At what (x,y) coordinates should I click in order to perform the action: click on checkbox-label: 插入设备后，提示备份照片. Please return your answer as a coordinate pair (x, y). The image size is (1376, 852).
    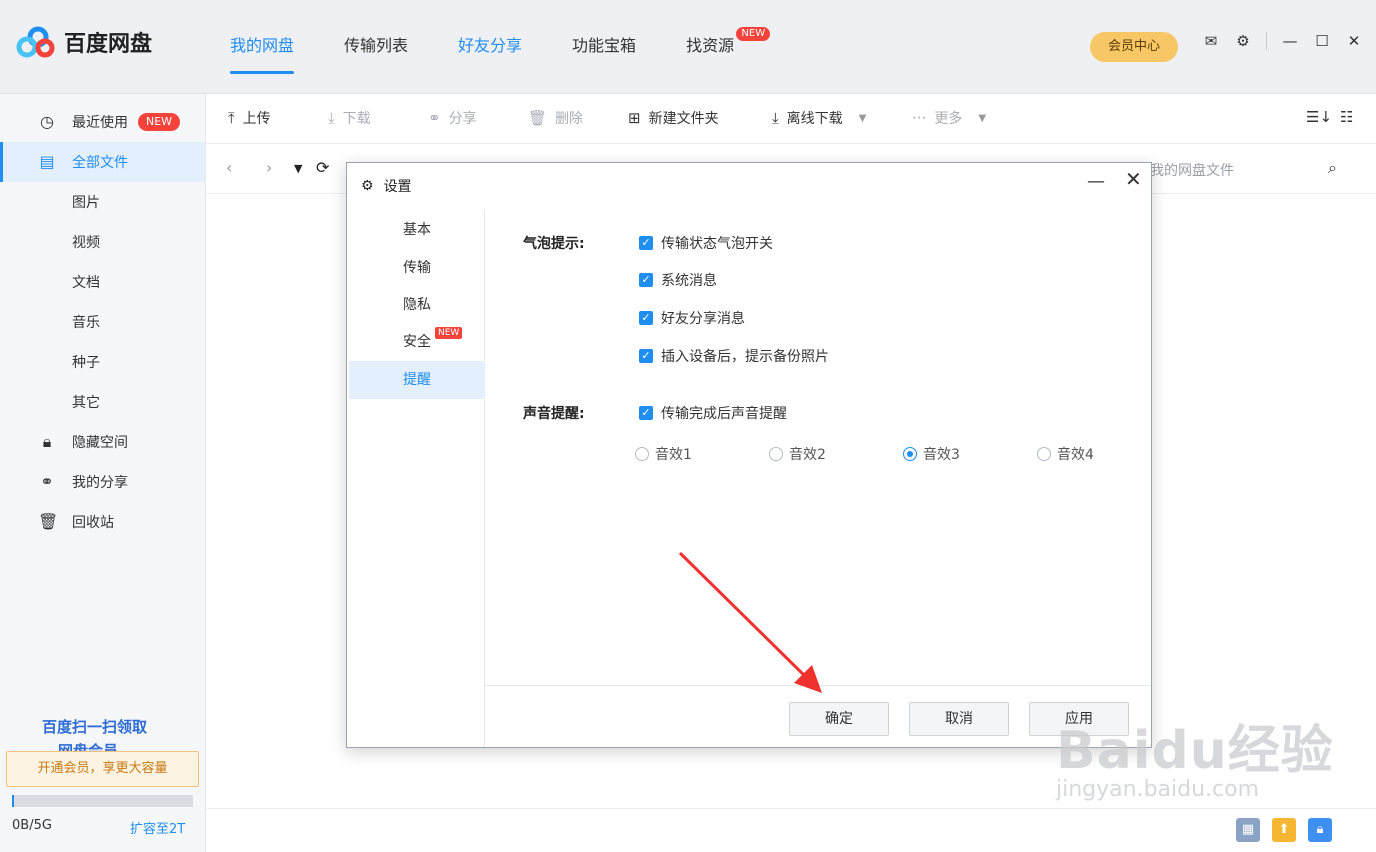
    Looking at the image, I should click on (745, 357).